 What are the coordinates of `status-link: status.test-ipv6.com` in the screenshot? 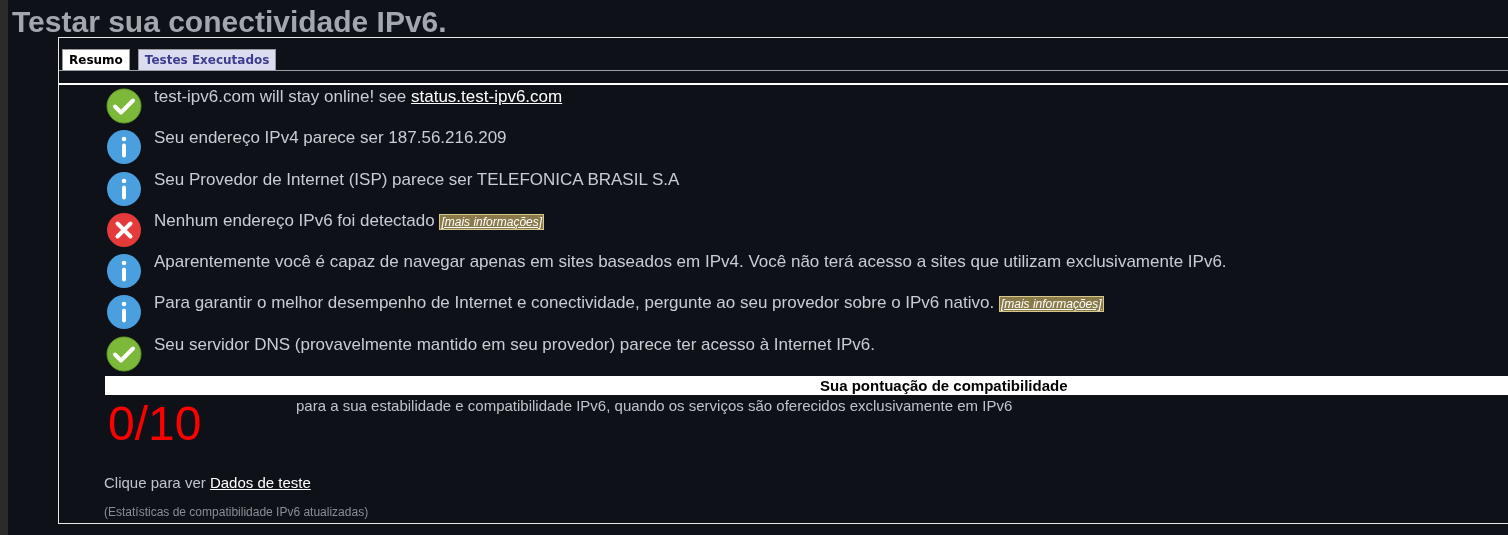 It's located at (487, 96).